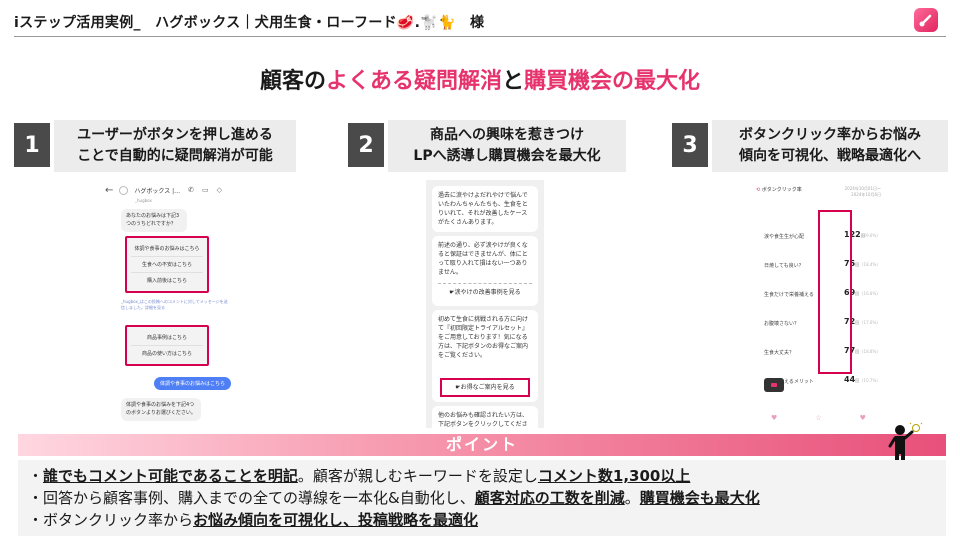 This screenshot has height=540, width=960. What do you see at coordinates (175, 135) in the screenshot?
I see `step-line: ユーザーがボタンを押し進める` at bounding box center [175, 135].